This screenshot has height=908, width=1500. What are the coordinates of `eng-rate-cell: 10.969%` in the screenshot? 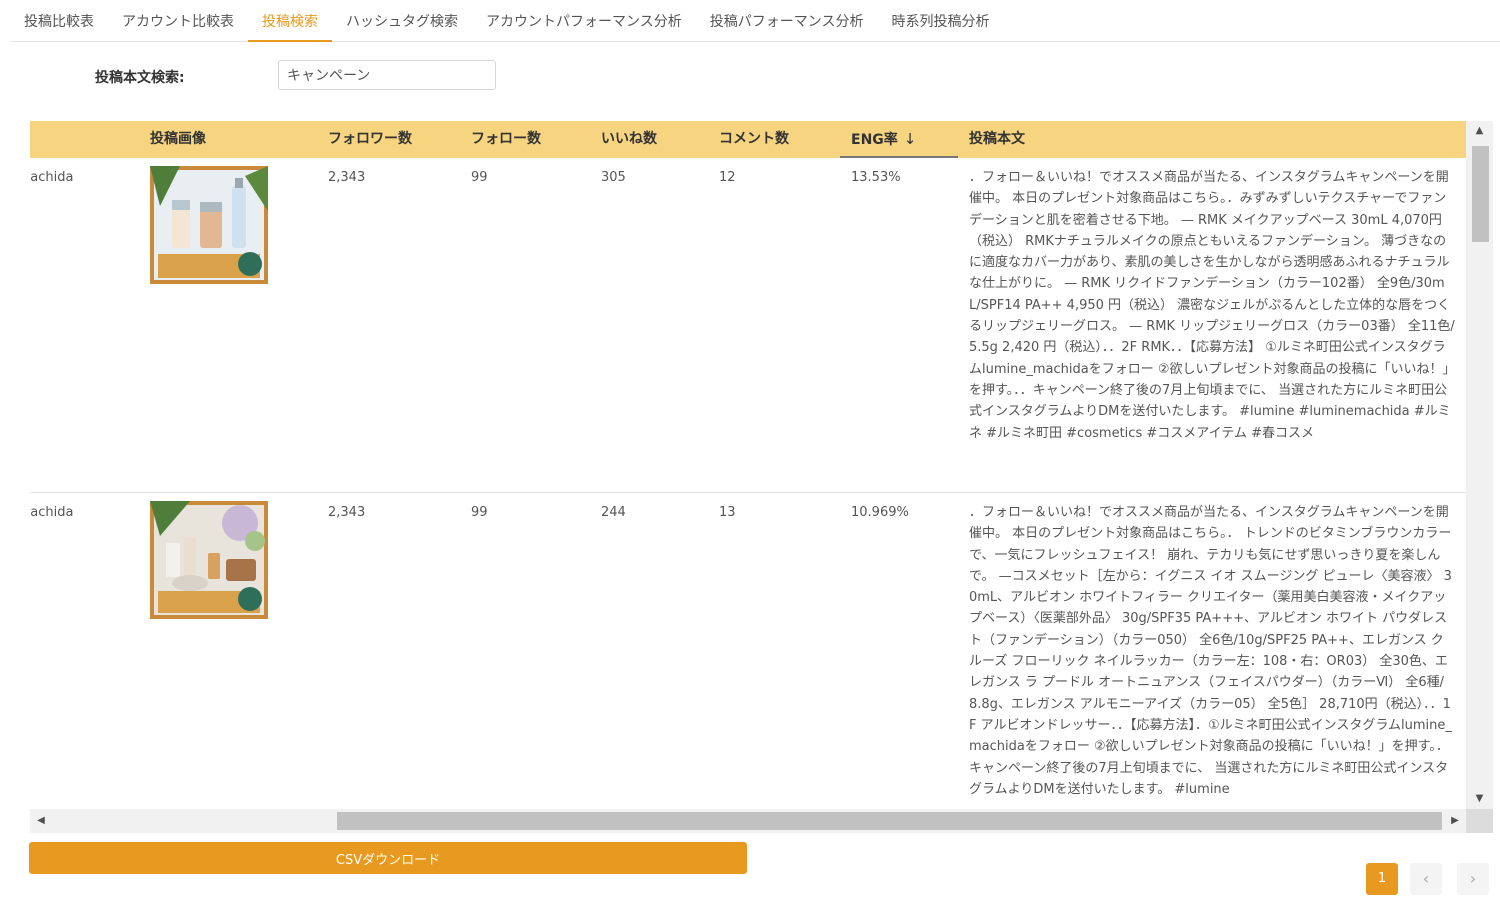 It's located at (880, 512).